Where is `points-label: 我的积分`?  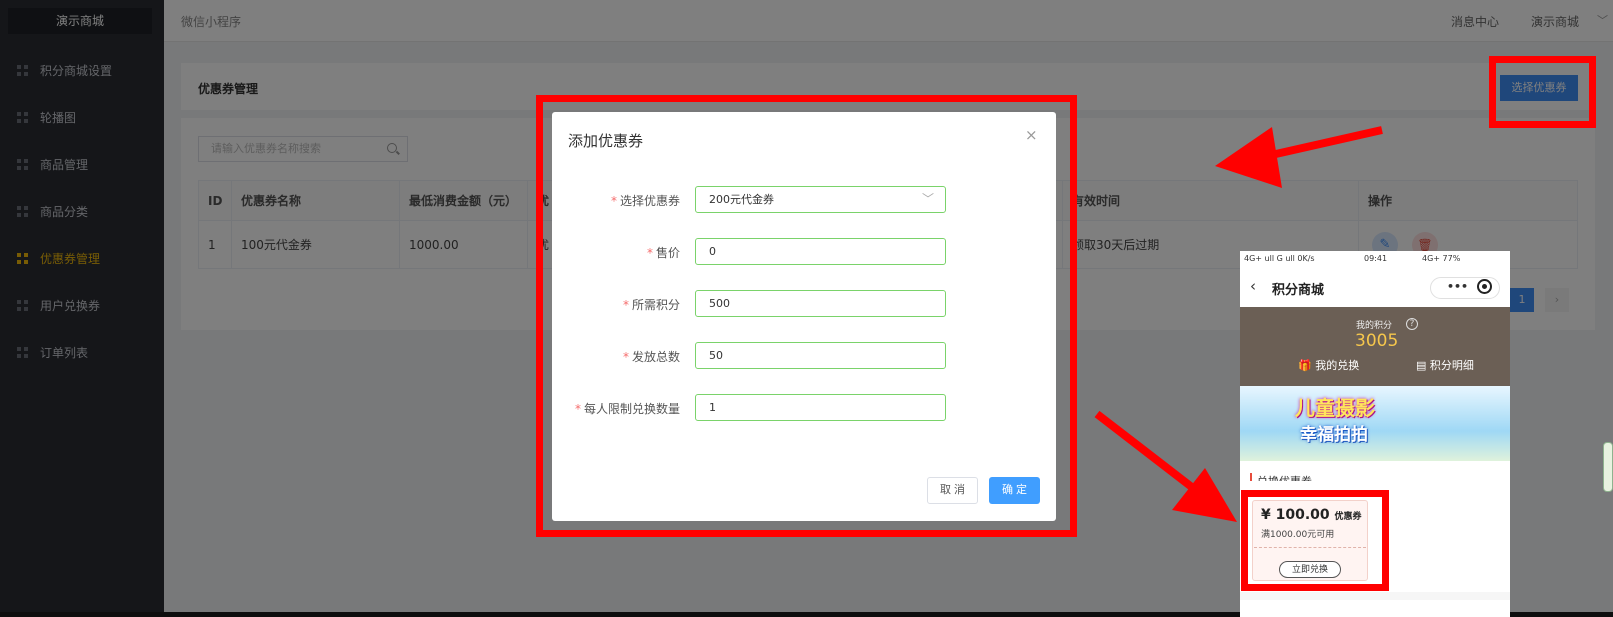
points-label: 我的积分 is located at coordinates (1374, 326).